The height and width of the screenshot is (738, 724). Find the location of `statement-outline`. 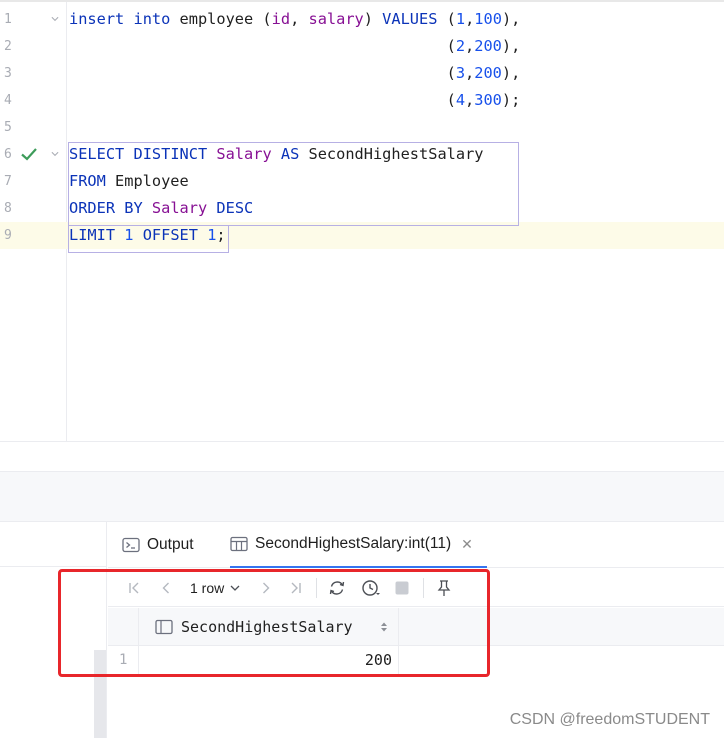

statement-outline is located at coordinates (293, 184).